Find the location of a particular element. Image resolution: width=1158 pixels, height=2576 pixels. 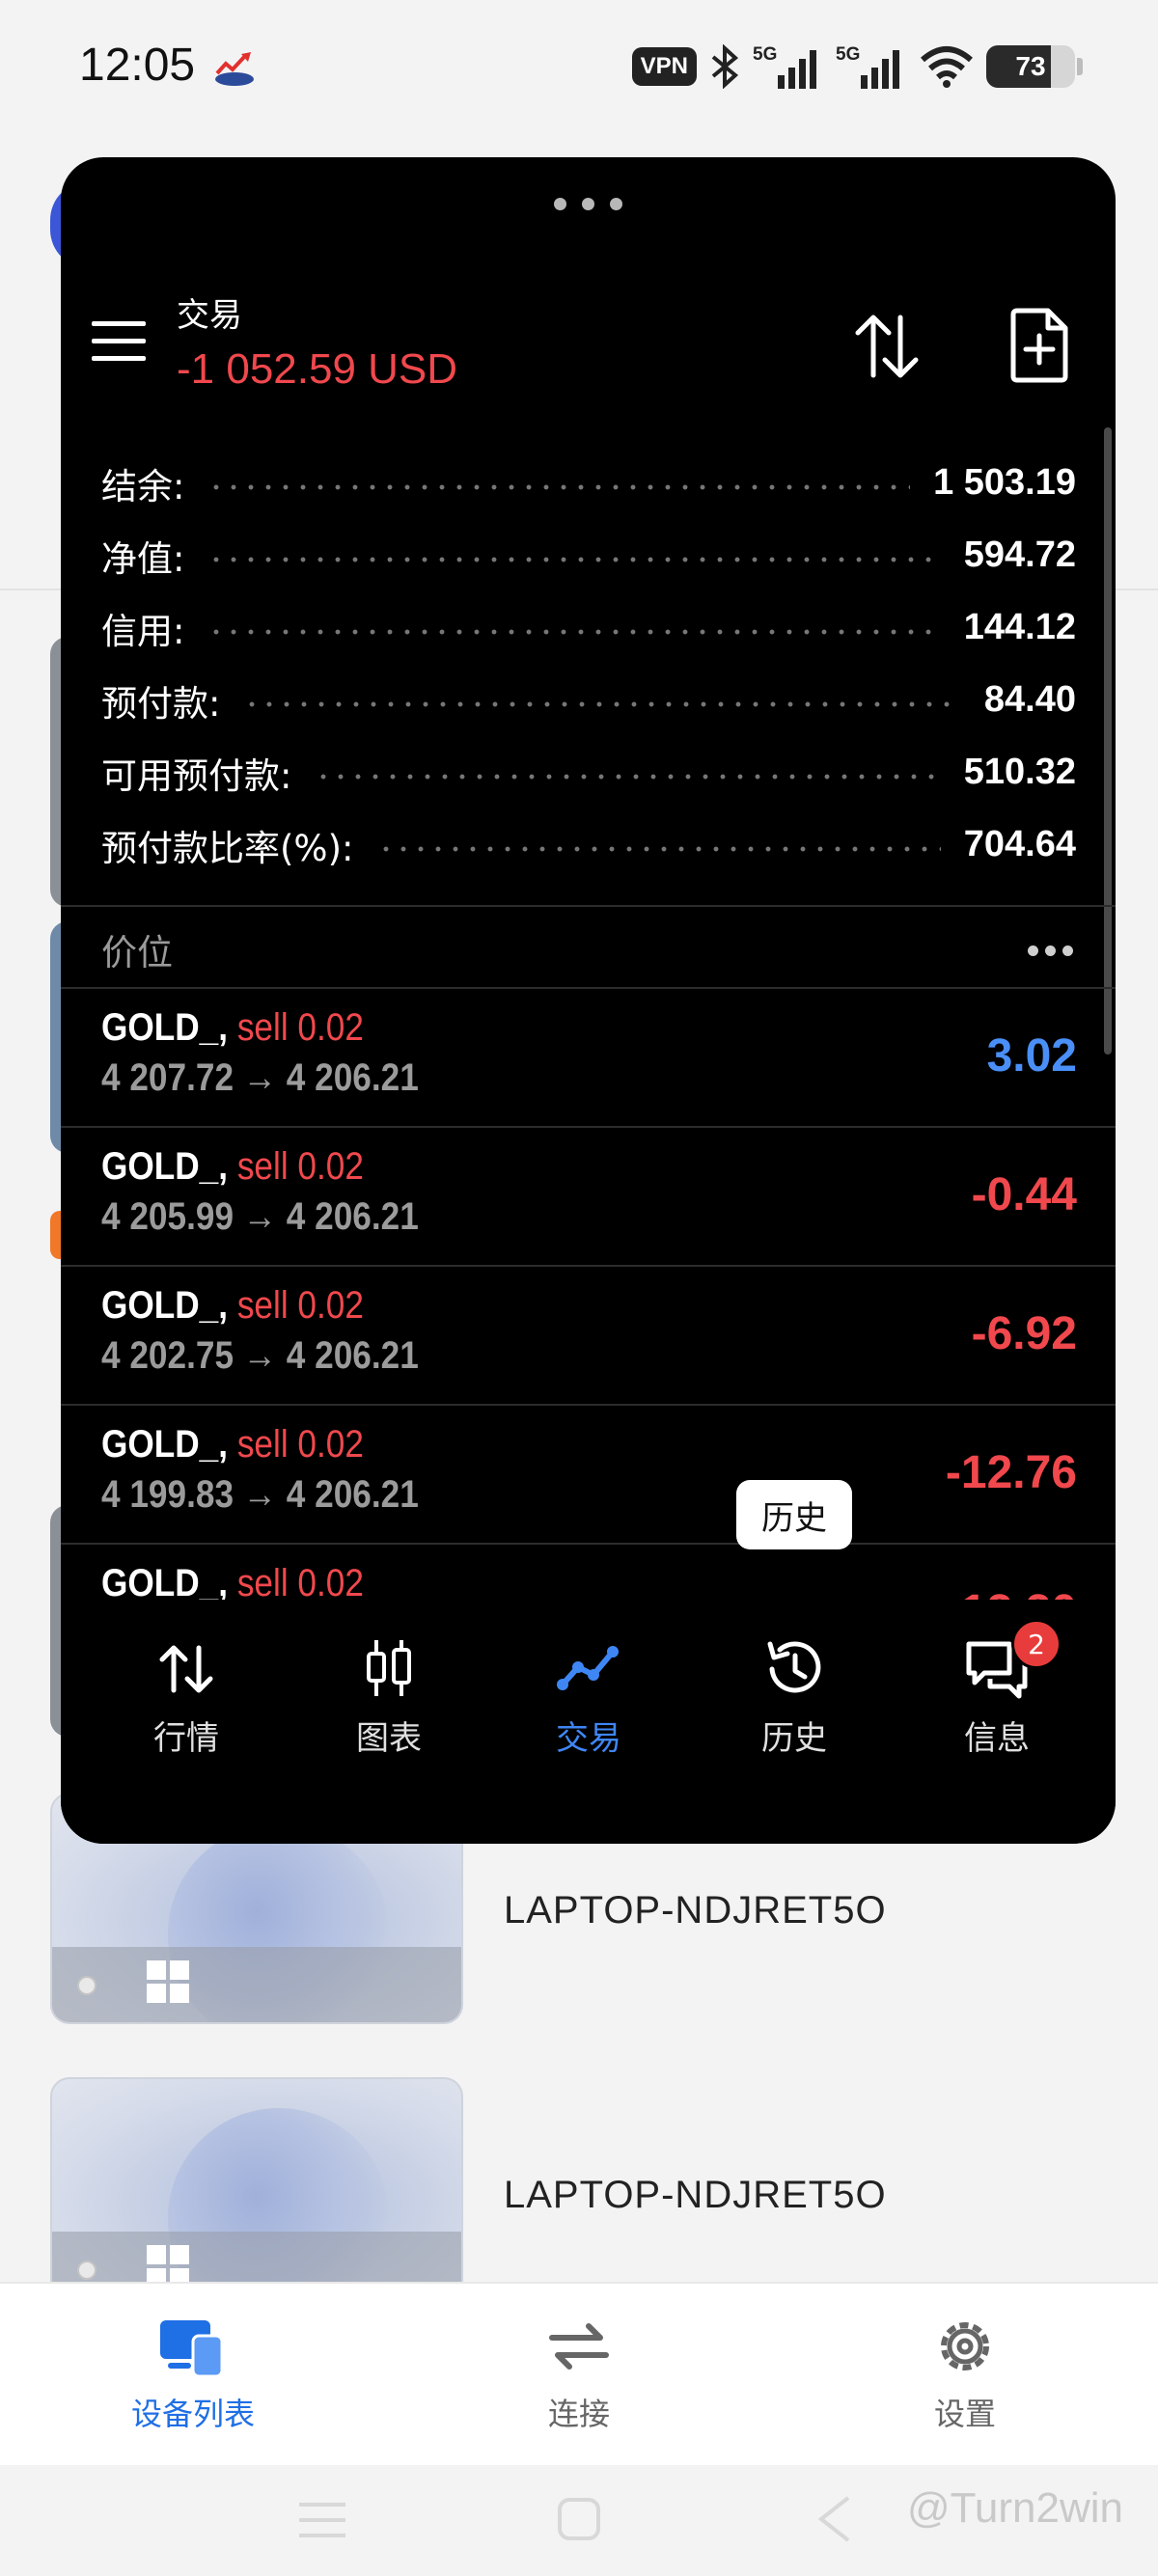

bottom-navigation: 设备列表 连接 设置 is located at coordinates (579, 2374).